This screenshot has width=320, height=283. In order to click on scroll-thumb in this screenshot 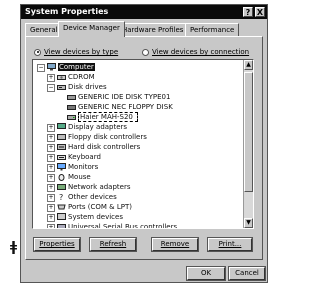, I will do `click(248, 132)`.